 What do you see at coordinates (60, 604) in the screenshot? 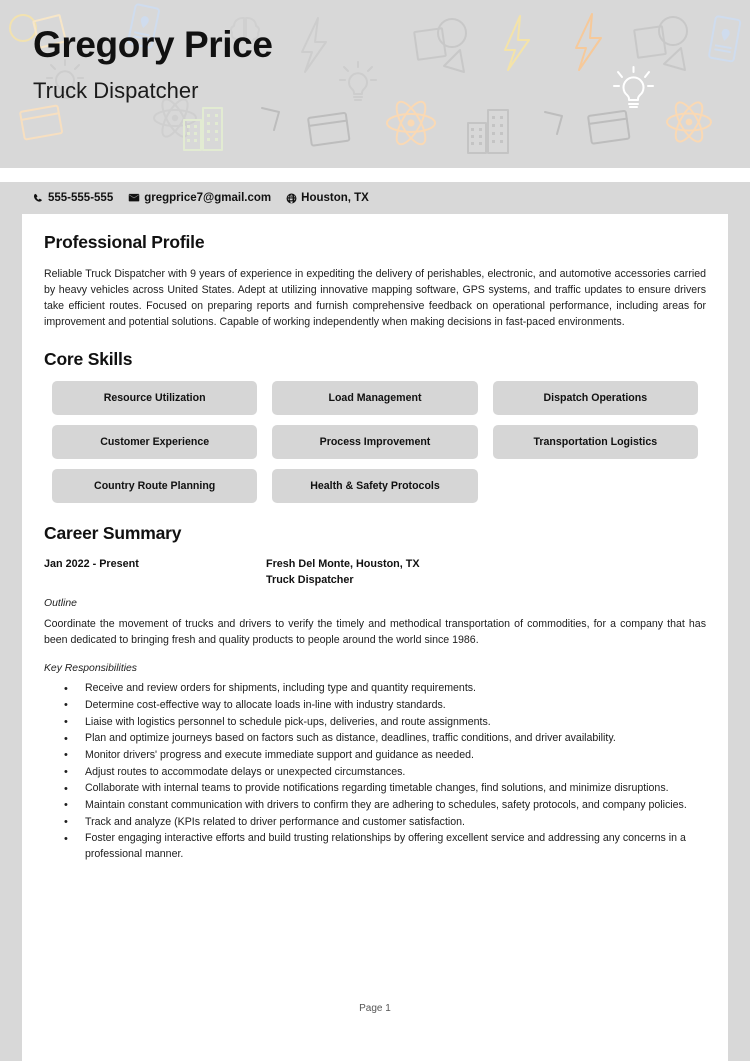
I see `outline-label: Outline` at bounding box center [60, 604].